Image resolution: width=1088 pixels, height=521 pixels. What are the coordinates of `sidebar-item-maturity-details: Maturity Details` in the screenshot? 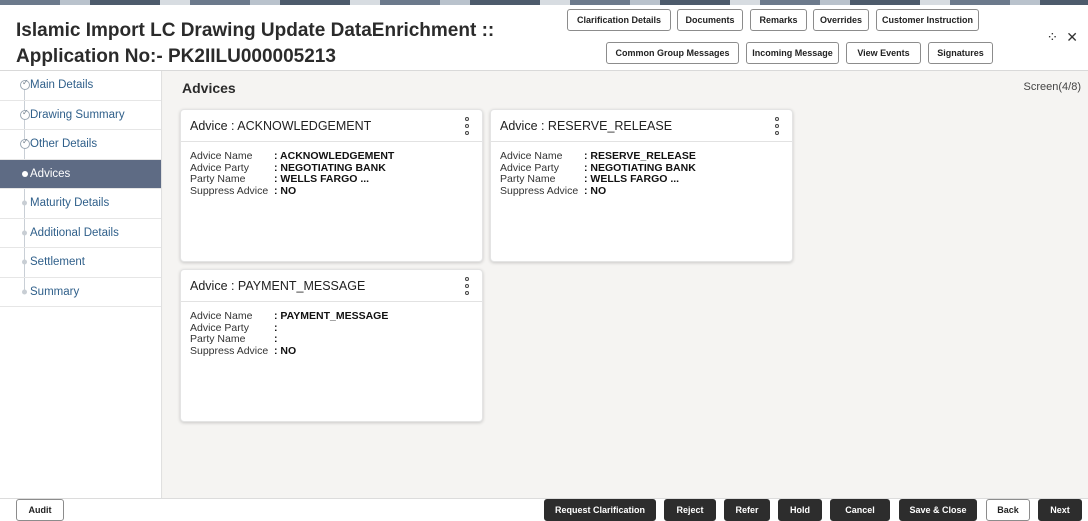 It's located at (80, 204).